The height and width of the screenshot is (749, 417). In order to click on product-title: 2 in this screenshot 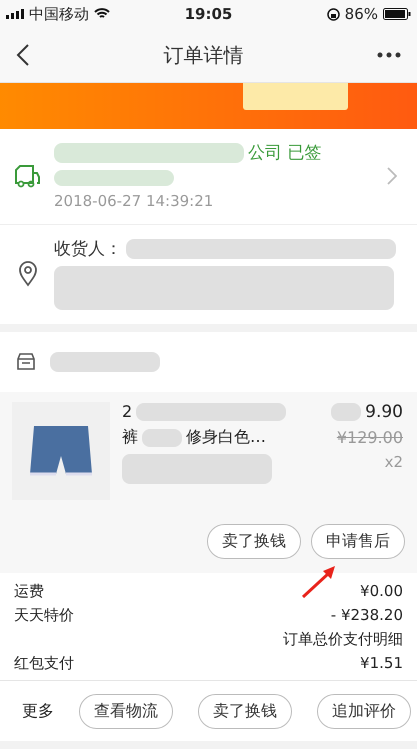, I will do `click(127, 411)`.